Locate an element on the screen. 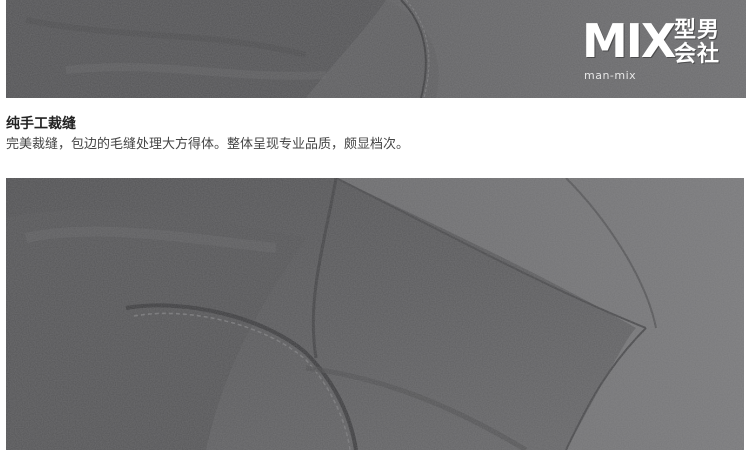  brand-logo: MIX 型男 会社 man-mix is located at coordinates (657, 54).